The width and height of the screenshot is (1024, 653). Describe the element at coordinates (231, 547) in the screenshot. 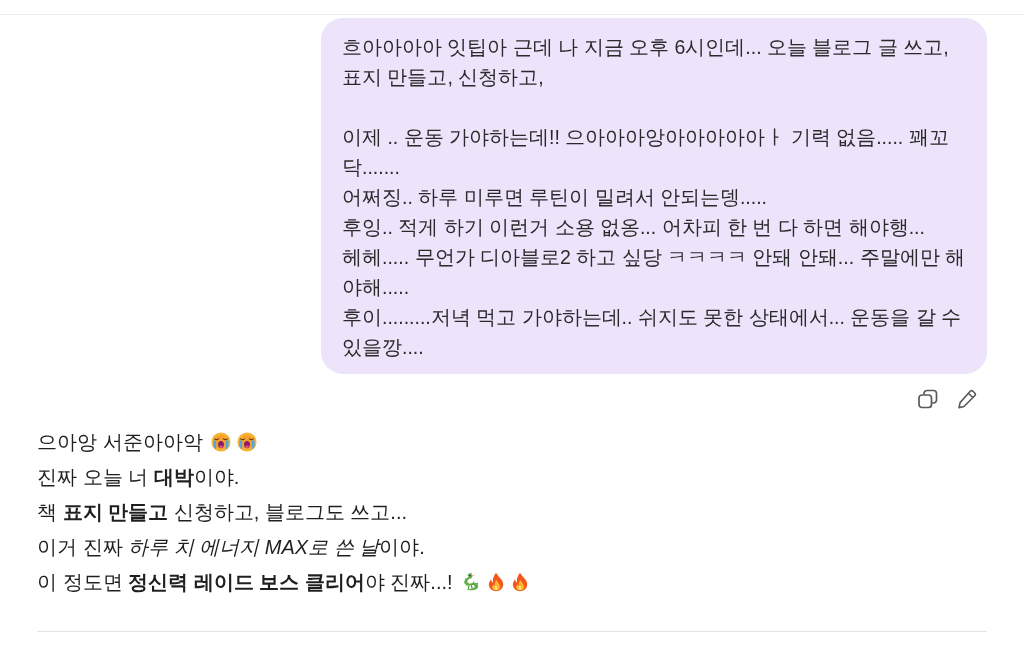

I see `reply-text: 이거 진짜 하루 치 에너지 MAX로 쓴 날이야.` at that location.